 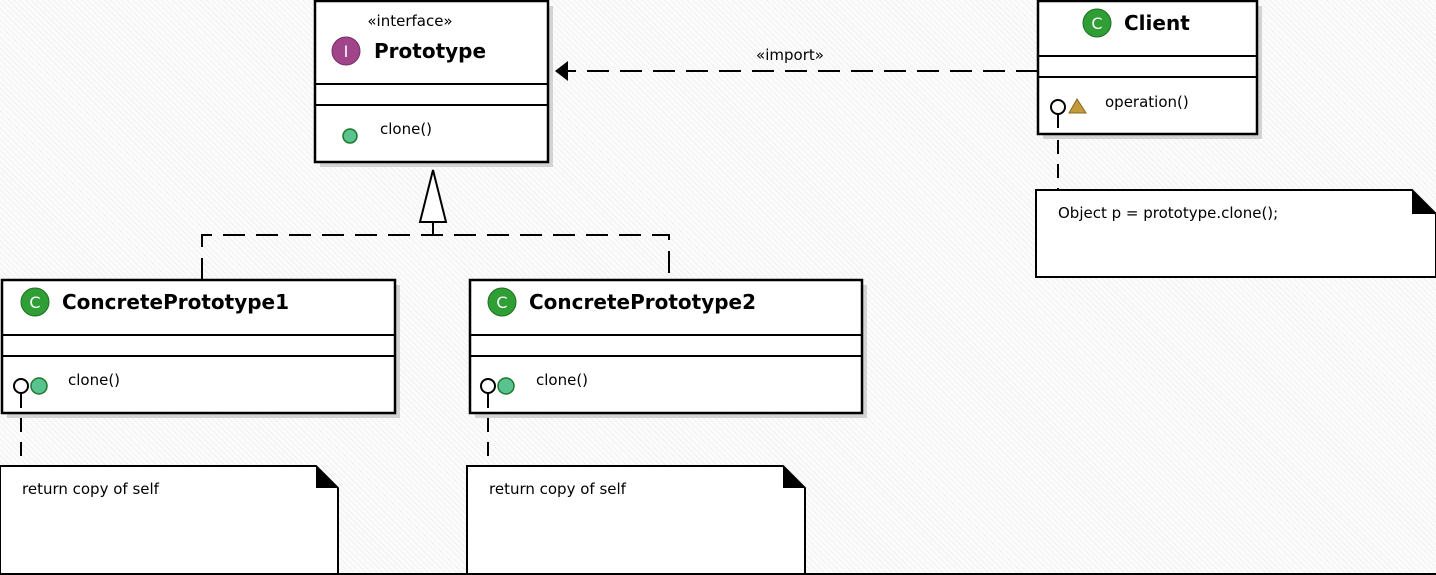 I want to click on class-concrete-prototype-1: C ConcretePrototype1 clone(), so click(x=200, y=348).